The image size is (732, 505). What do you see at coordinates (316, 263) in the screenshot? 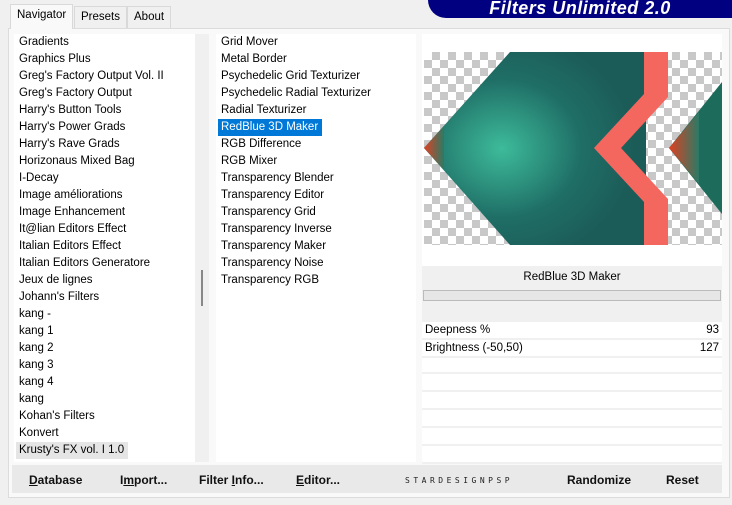
I see `list-item: Transparency Noise` at bounding box center [316, 263].